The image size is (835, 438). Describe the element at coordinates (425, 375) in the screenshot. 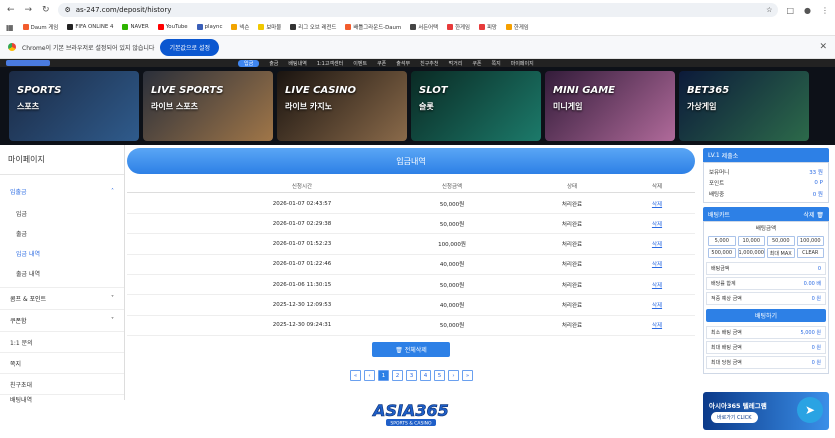

I see `page-button: 4` at that location.